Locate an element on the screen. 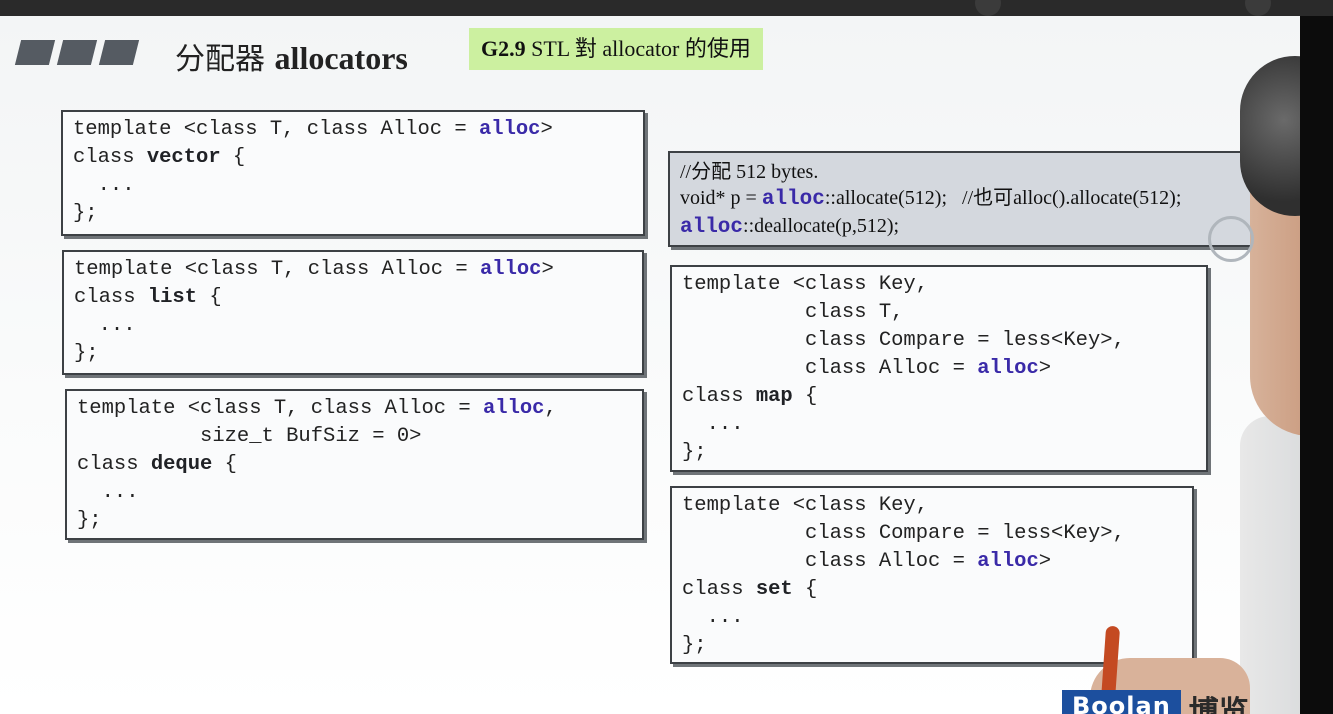 This screenshot has width=1333, height=714. subtitle-version: G2.9 is located at coordinates (503, 48).